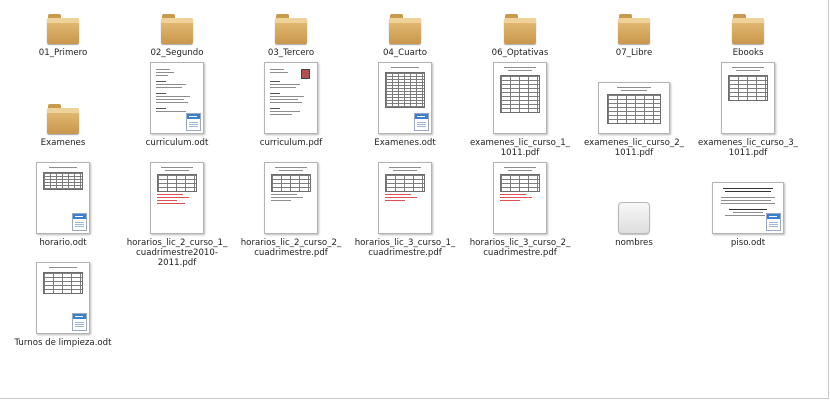 The image size is (830, 400). What do you see at coordinates (748, 53) in the screenshot?
I see `file-label: Ebooks` at bounding box center [748, 53].